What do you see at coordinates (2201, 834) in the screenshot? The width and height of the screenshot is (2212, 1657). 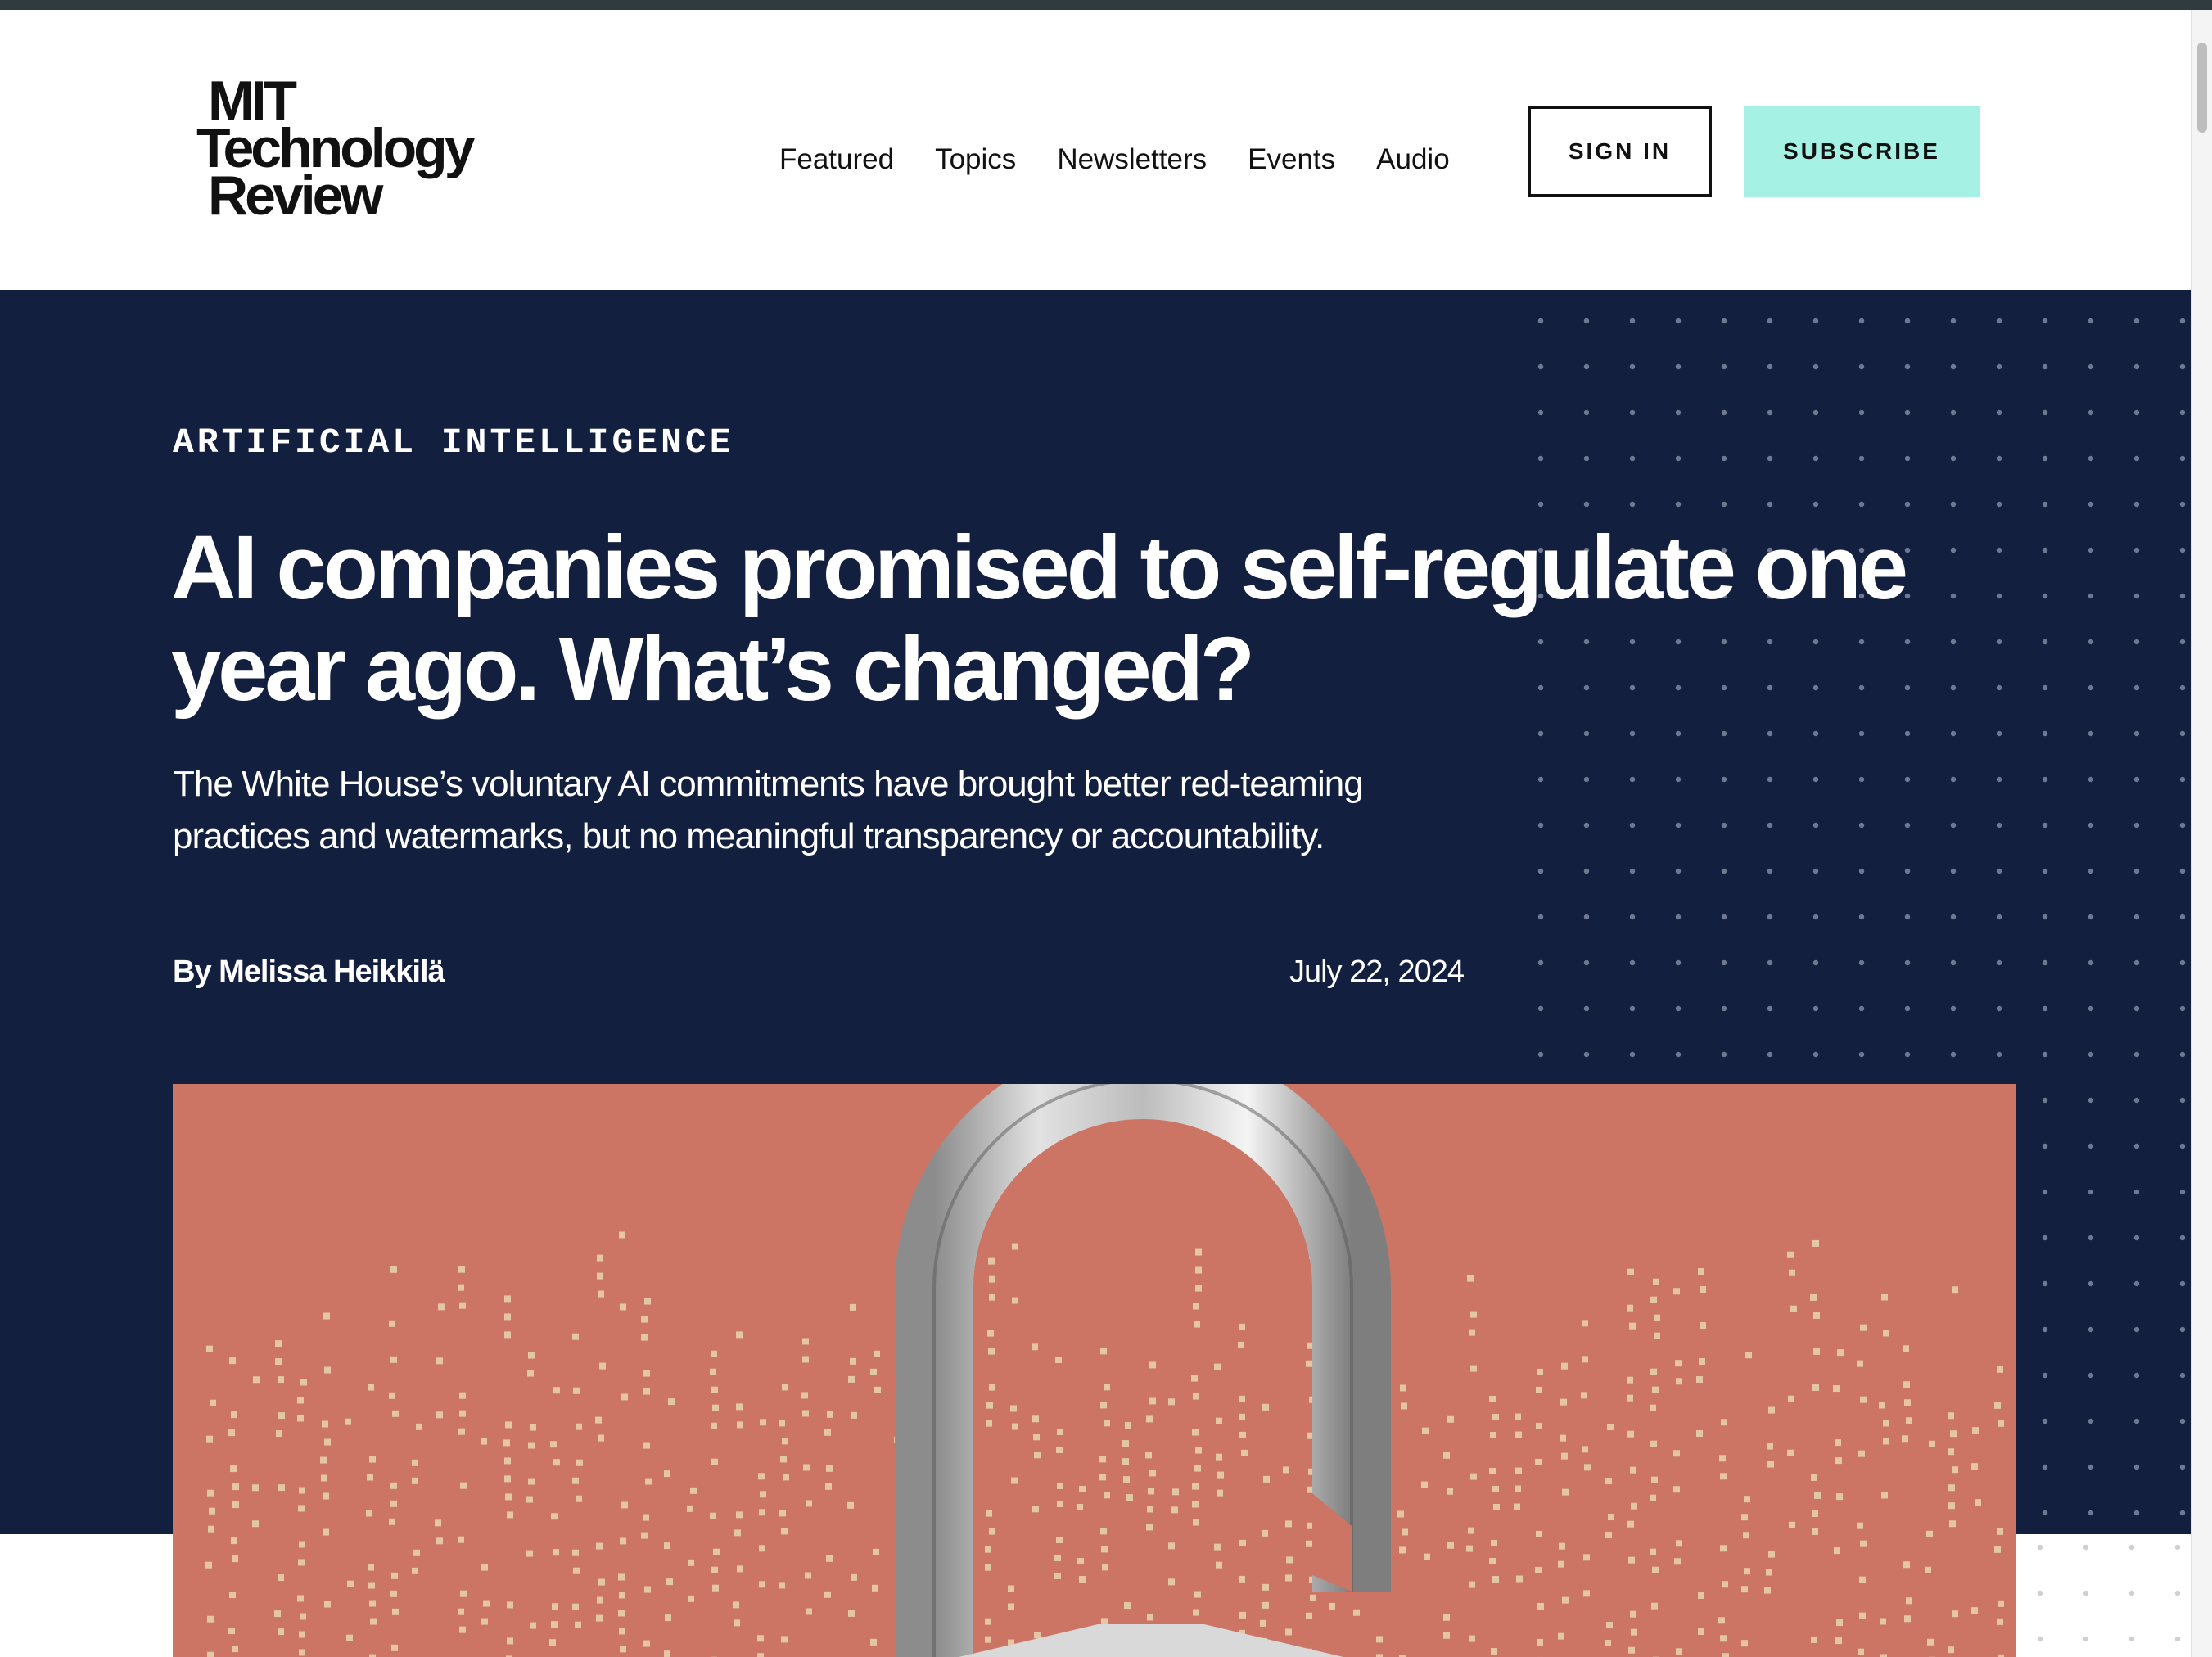 I see `vertical-scrollbar` at bounding box center [2201, 834].